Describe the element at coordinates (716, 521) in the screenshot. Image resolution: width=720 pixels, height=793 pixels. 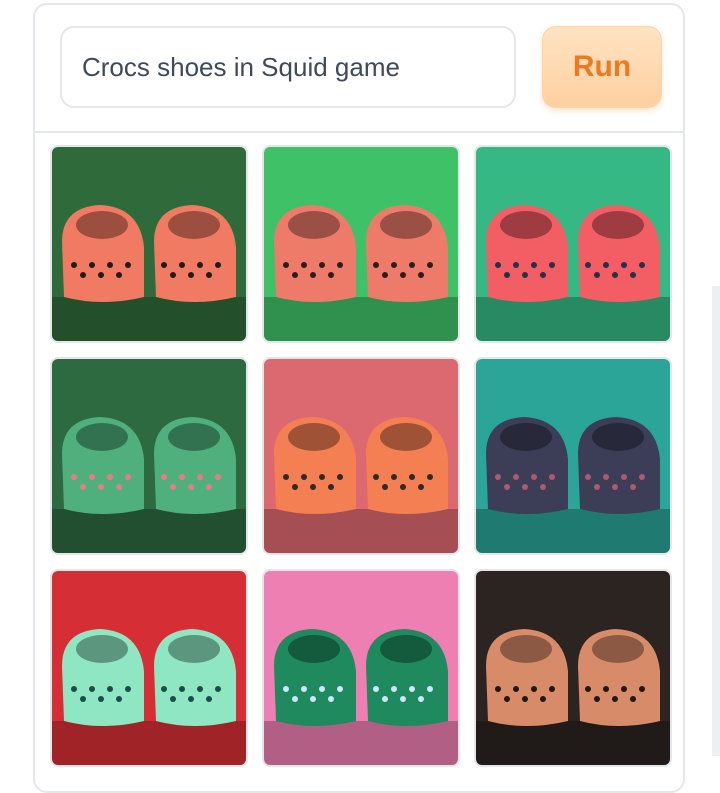
I see `page-scrollbar` at that location.